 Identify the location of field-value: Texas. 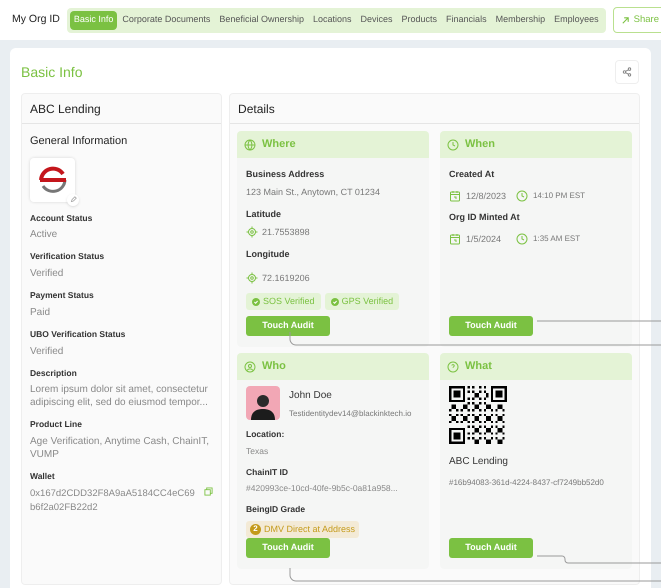
(258, 451).